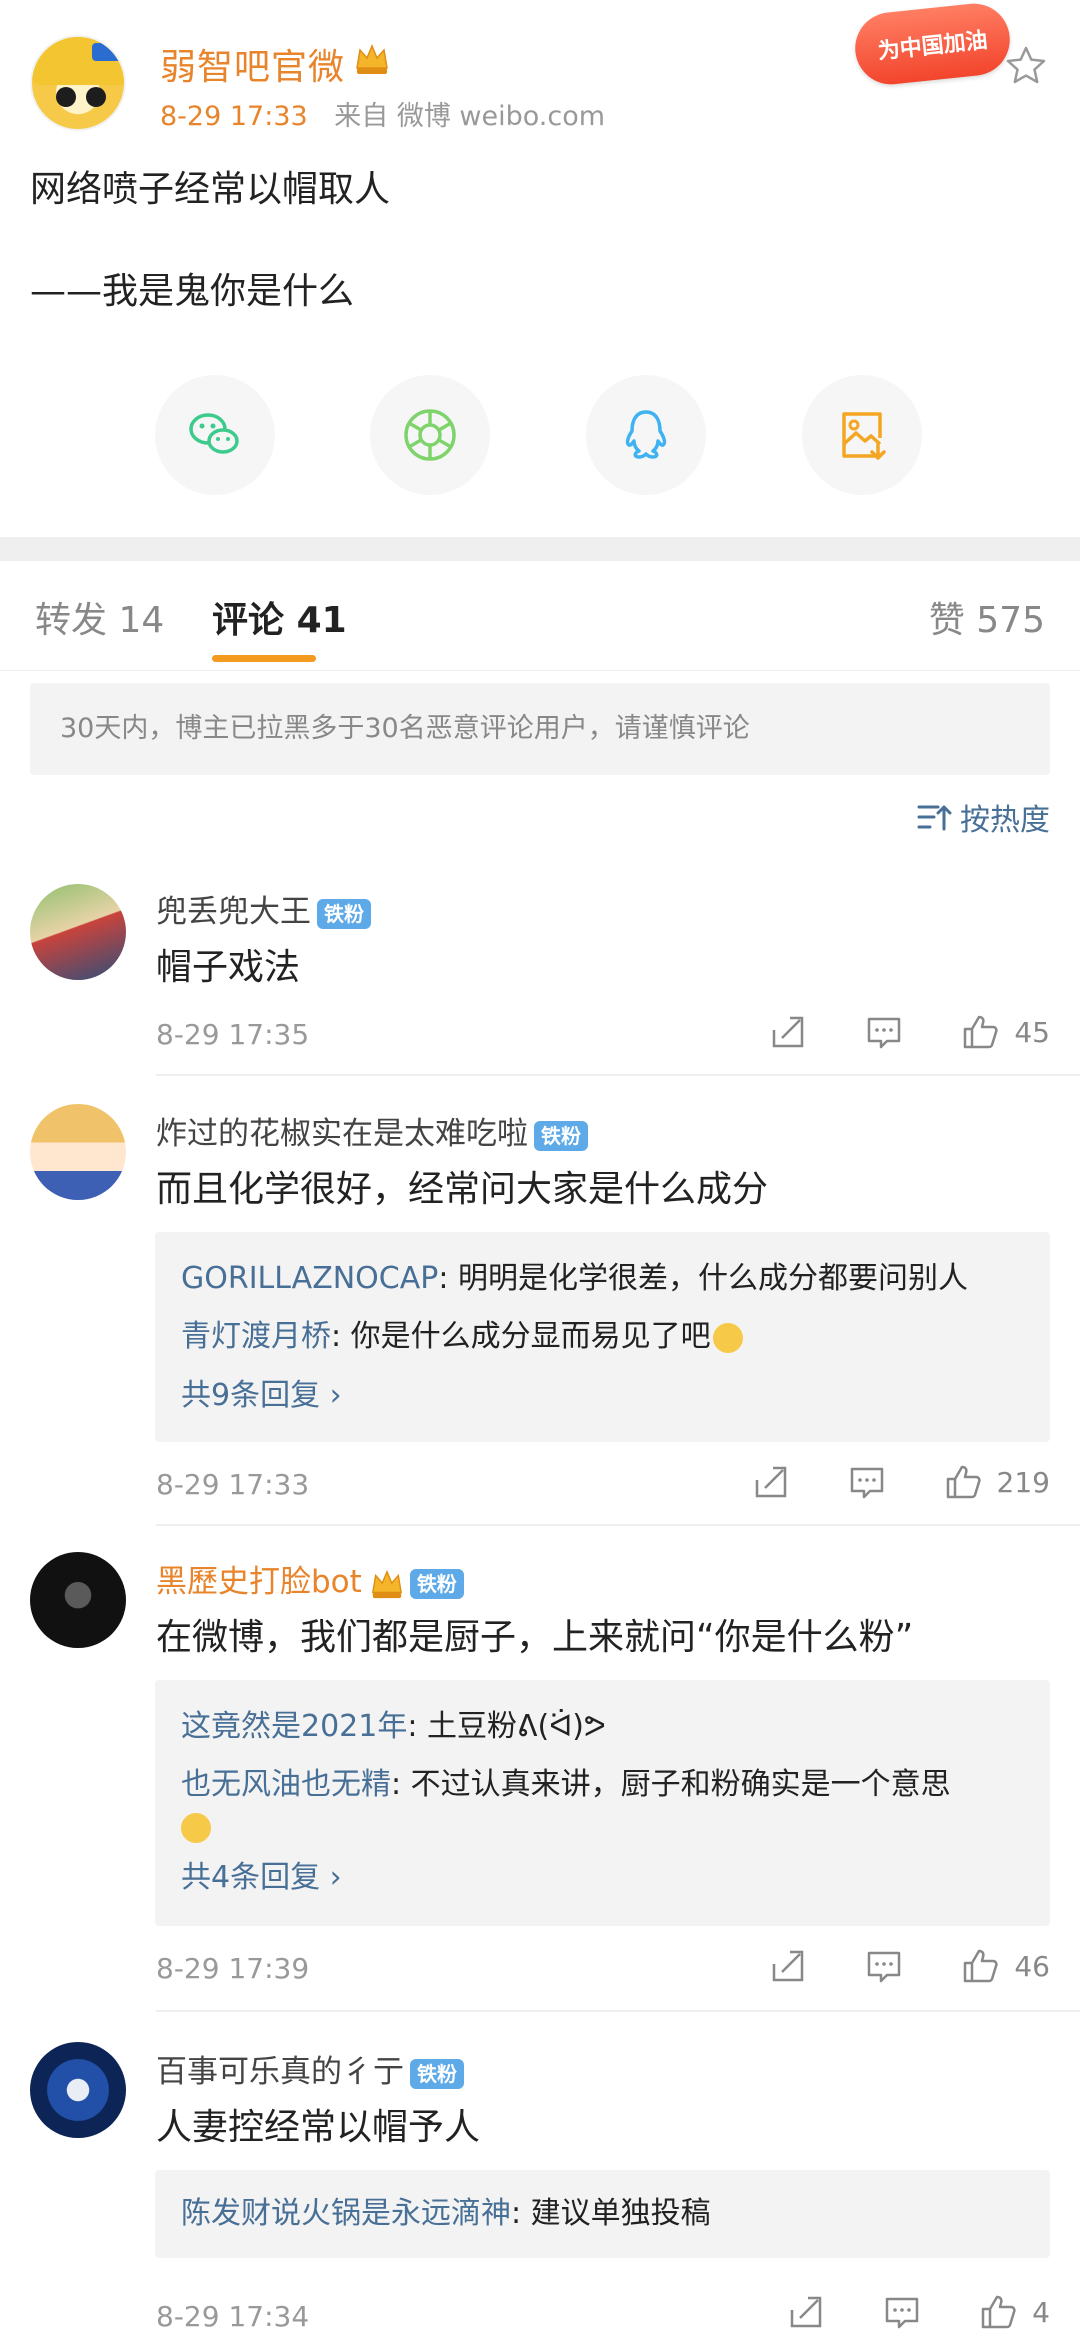 This screenshot has width=1080, height=2342. Describe the element at coordinates (234, 116) in the screenshot. I see `post-time: 8-29 17:33` at that location.